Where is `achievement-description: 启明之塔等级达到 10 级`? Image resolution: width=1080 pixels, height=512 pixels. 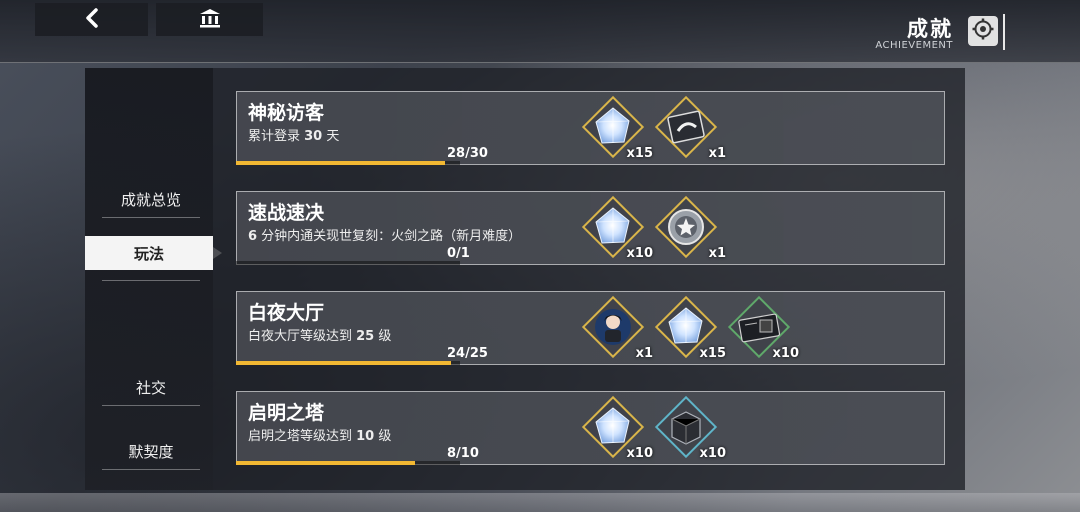 achievement-description: 启明之塔等级达到 10 级 is located at coordinates (320, 436).